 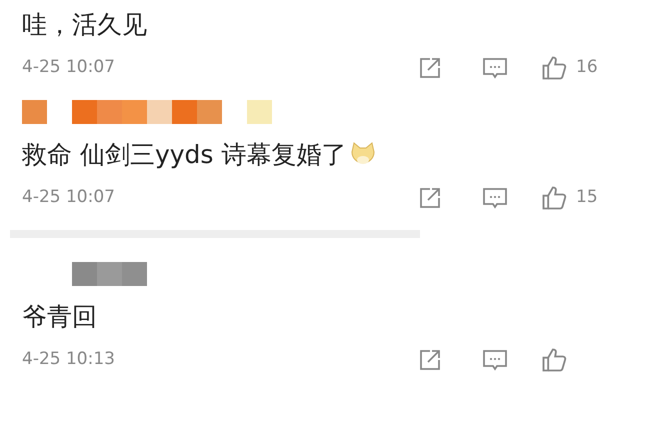 I want to click on comment-text: 救命 仙剑三yyds 诗幕复婚了, so click(x=184, y=155).